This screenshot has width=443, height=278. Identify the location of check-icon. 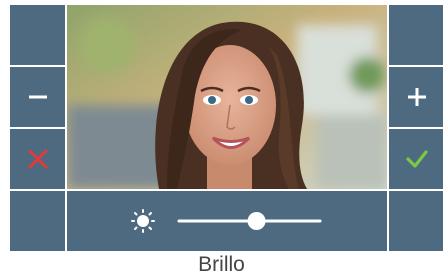
(416, 159).